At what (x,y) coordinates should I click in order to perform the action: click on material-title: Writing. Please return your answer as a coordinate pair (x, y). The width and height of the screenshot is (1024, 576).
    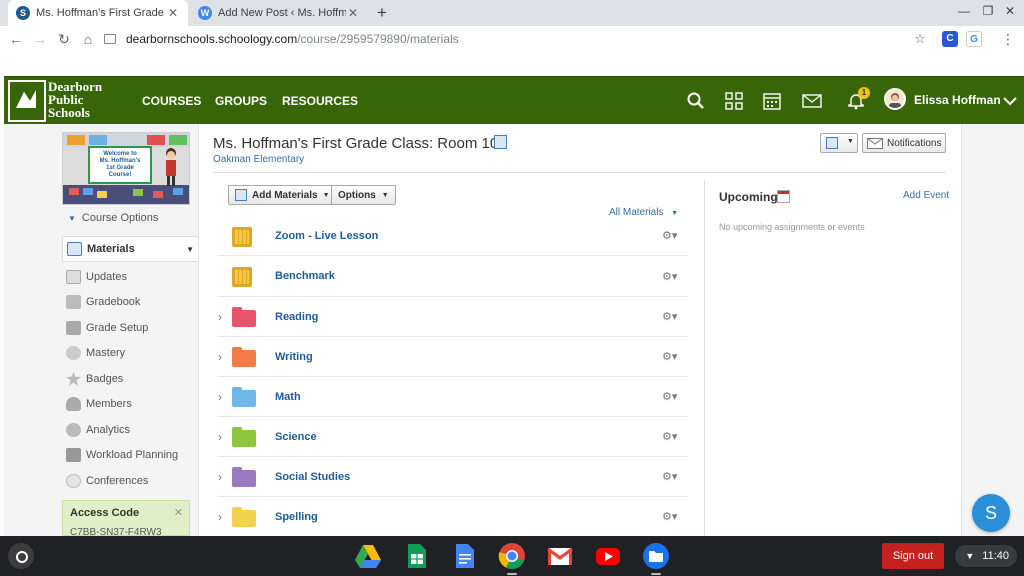
    Looking at the image, I should click on (468, 357).